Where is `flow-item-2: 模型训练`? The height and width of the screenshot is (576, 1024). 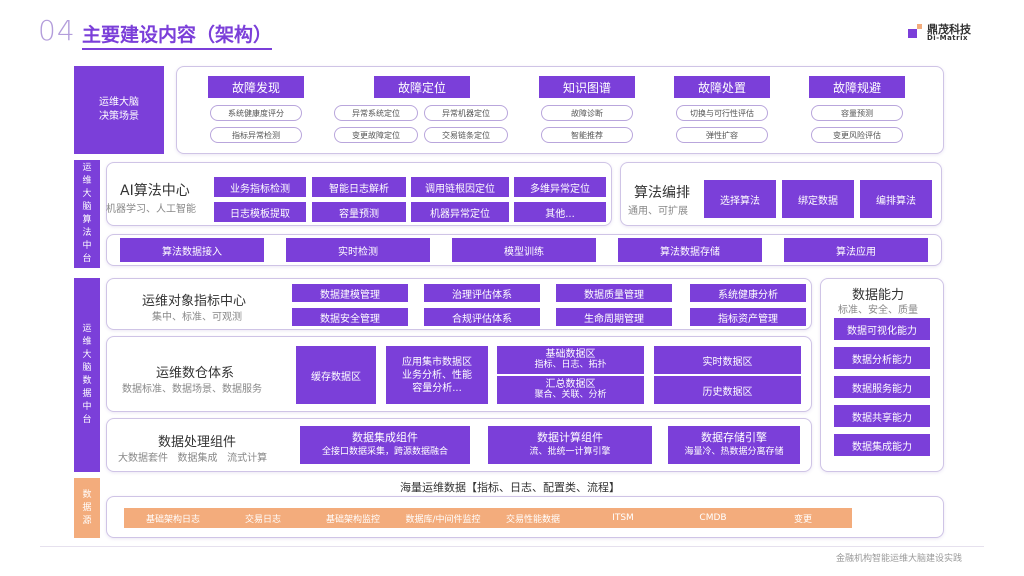 flow-item-2: 模型训练 is located at coordinates (524, 250).